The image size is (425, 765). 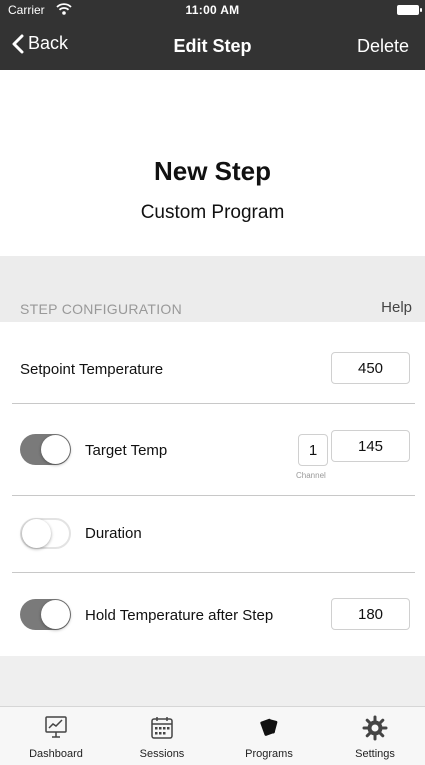 I want to click on target-temp-label: Target Temp, so click(x=126, y=450).